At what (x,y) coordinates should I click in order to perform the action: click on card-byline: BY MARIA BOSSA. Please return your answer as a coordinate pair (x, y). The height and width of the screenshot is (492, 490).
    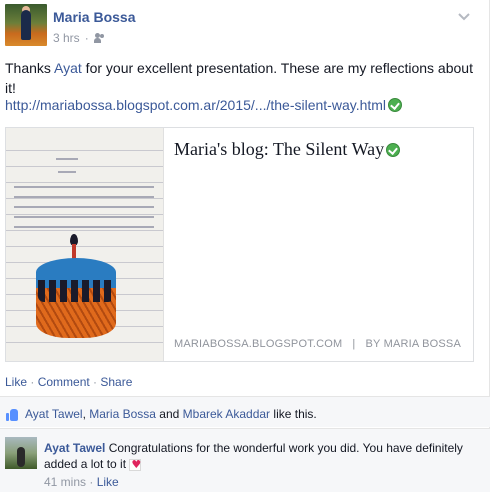
    Looking at the image, I should click on (413, 344).